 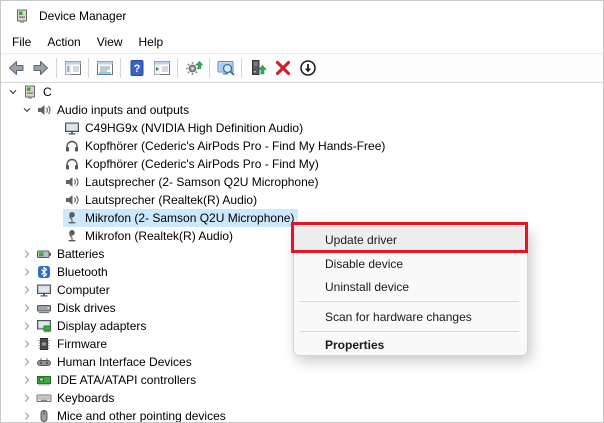 I want to click on tree-item-c: C, so click(x=302, y=92).